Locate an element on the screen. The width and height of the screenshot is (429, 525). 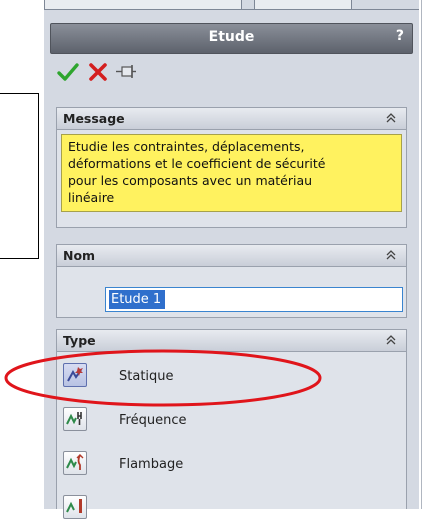
pushpin-icon is located at coordinates (126, 71).